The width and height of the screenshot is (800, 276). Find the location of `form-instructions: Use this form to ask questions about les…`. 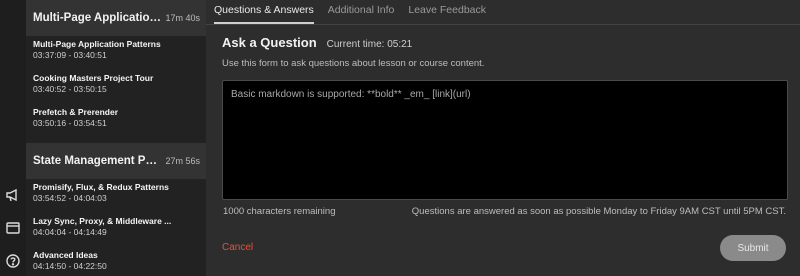

form-instructions: Use this form to ask questions about les… is located at coordinates (353, 63).